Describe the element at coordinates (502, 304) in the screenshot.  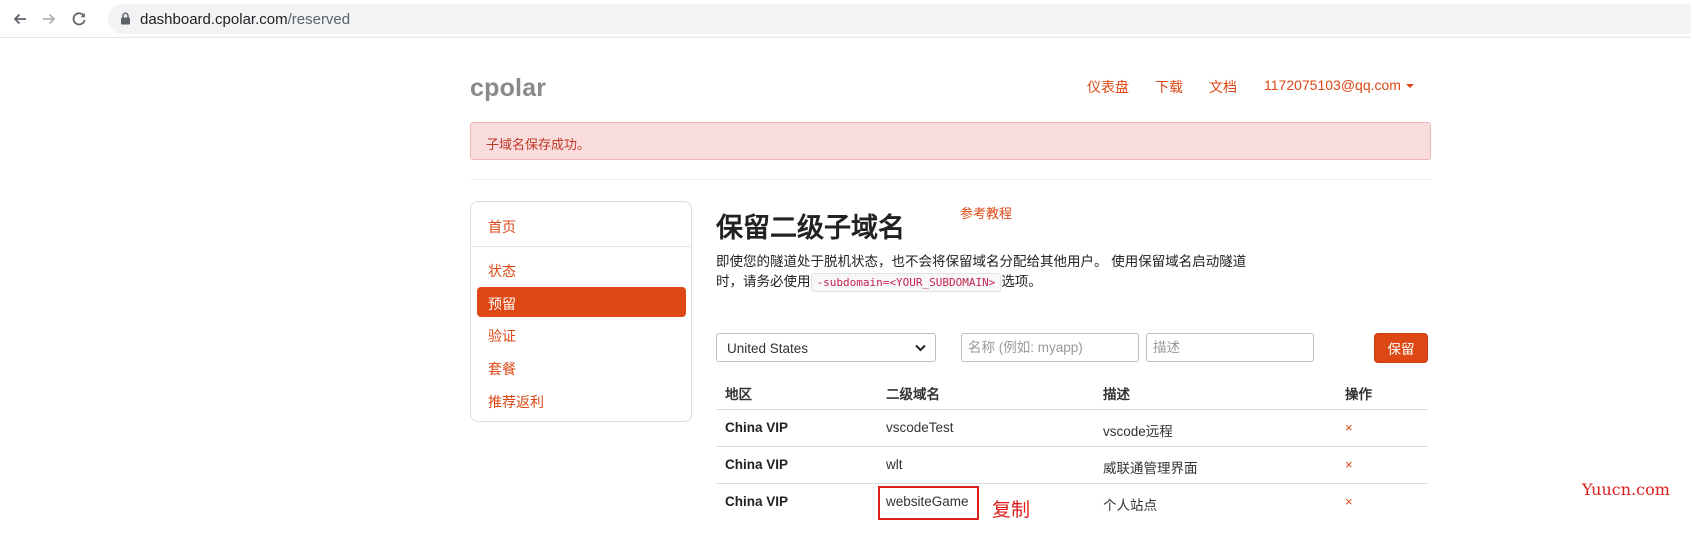
I see `sidebar-item-label: 预留` at that location.